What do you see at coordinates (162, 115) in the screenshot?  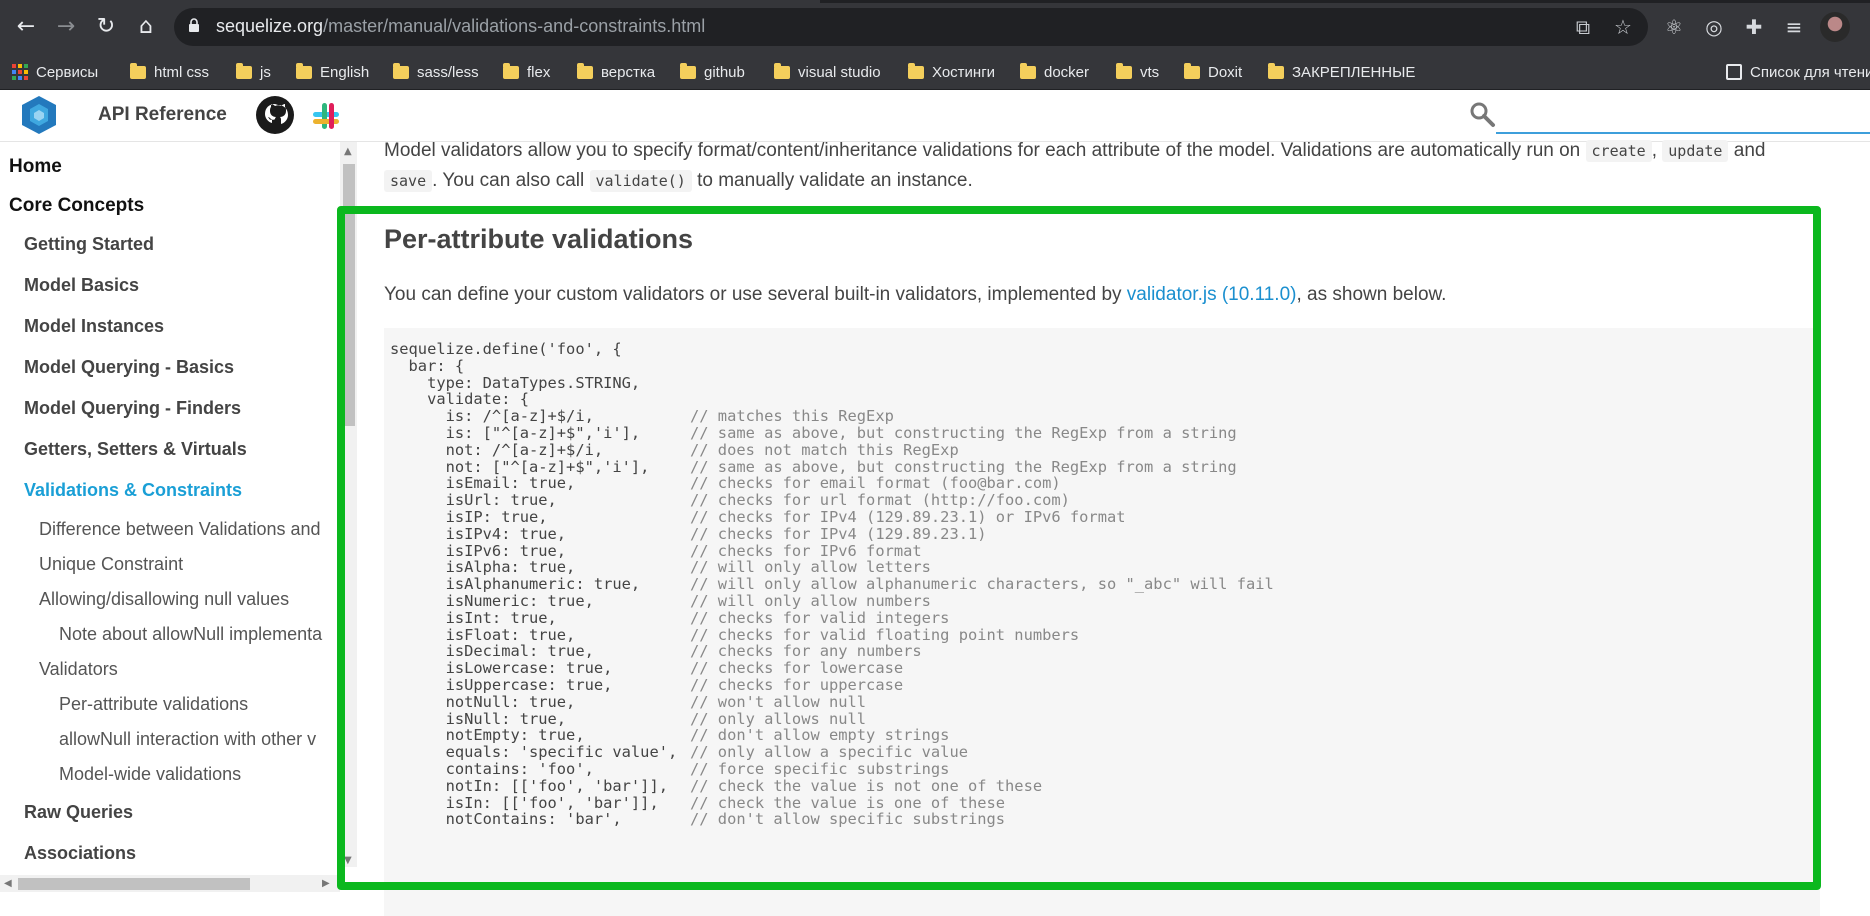 I see `api-reference-link: API Reference` at bounding box center [162, 115].